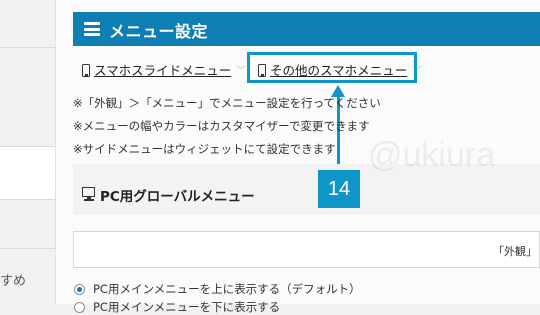 Image resolution: width=540 pixels, height=315 pixels. I want to click on smartphone-icon, so click(86, 70).